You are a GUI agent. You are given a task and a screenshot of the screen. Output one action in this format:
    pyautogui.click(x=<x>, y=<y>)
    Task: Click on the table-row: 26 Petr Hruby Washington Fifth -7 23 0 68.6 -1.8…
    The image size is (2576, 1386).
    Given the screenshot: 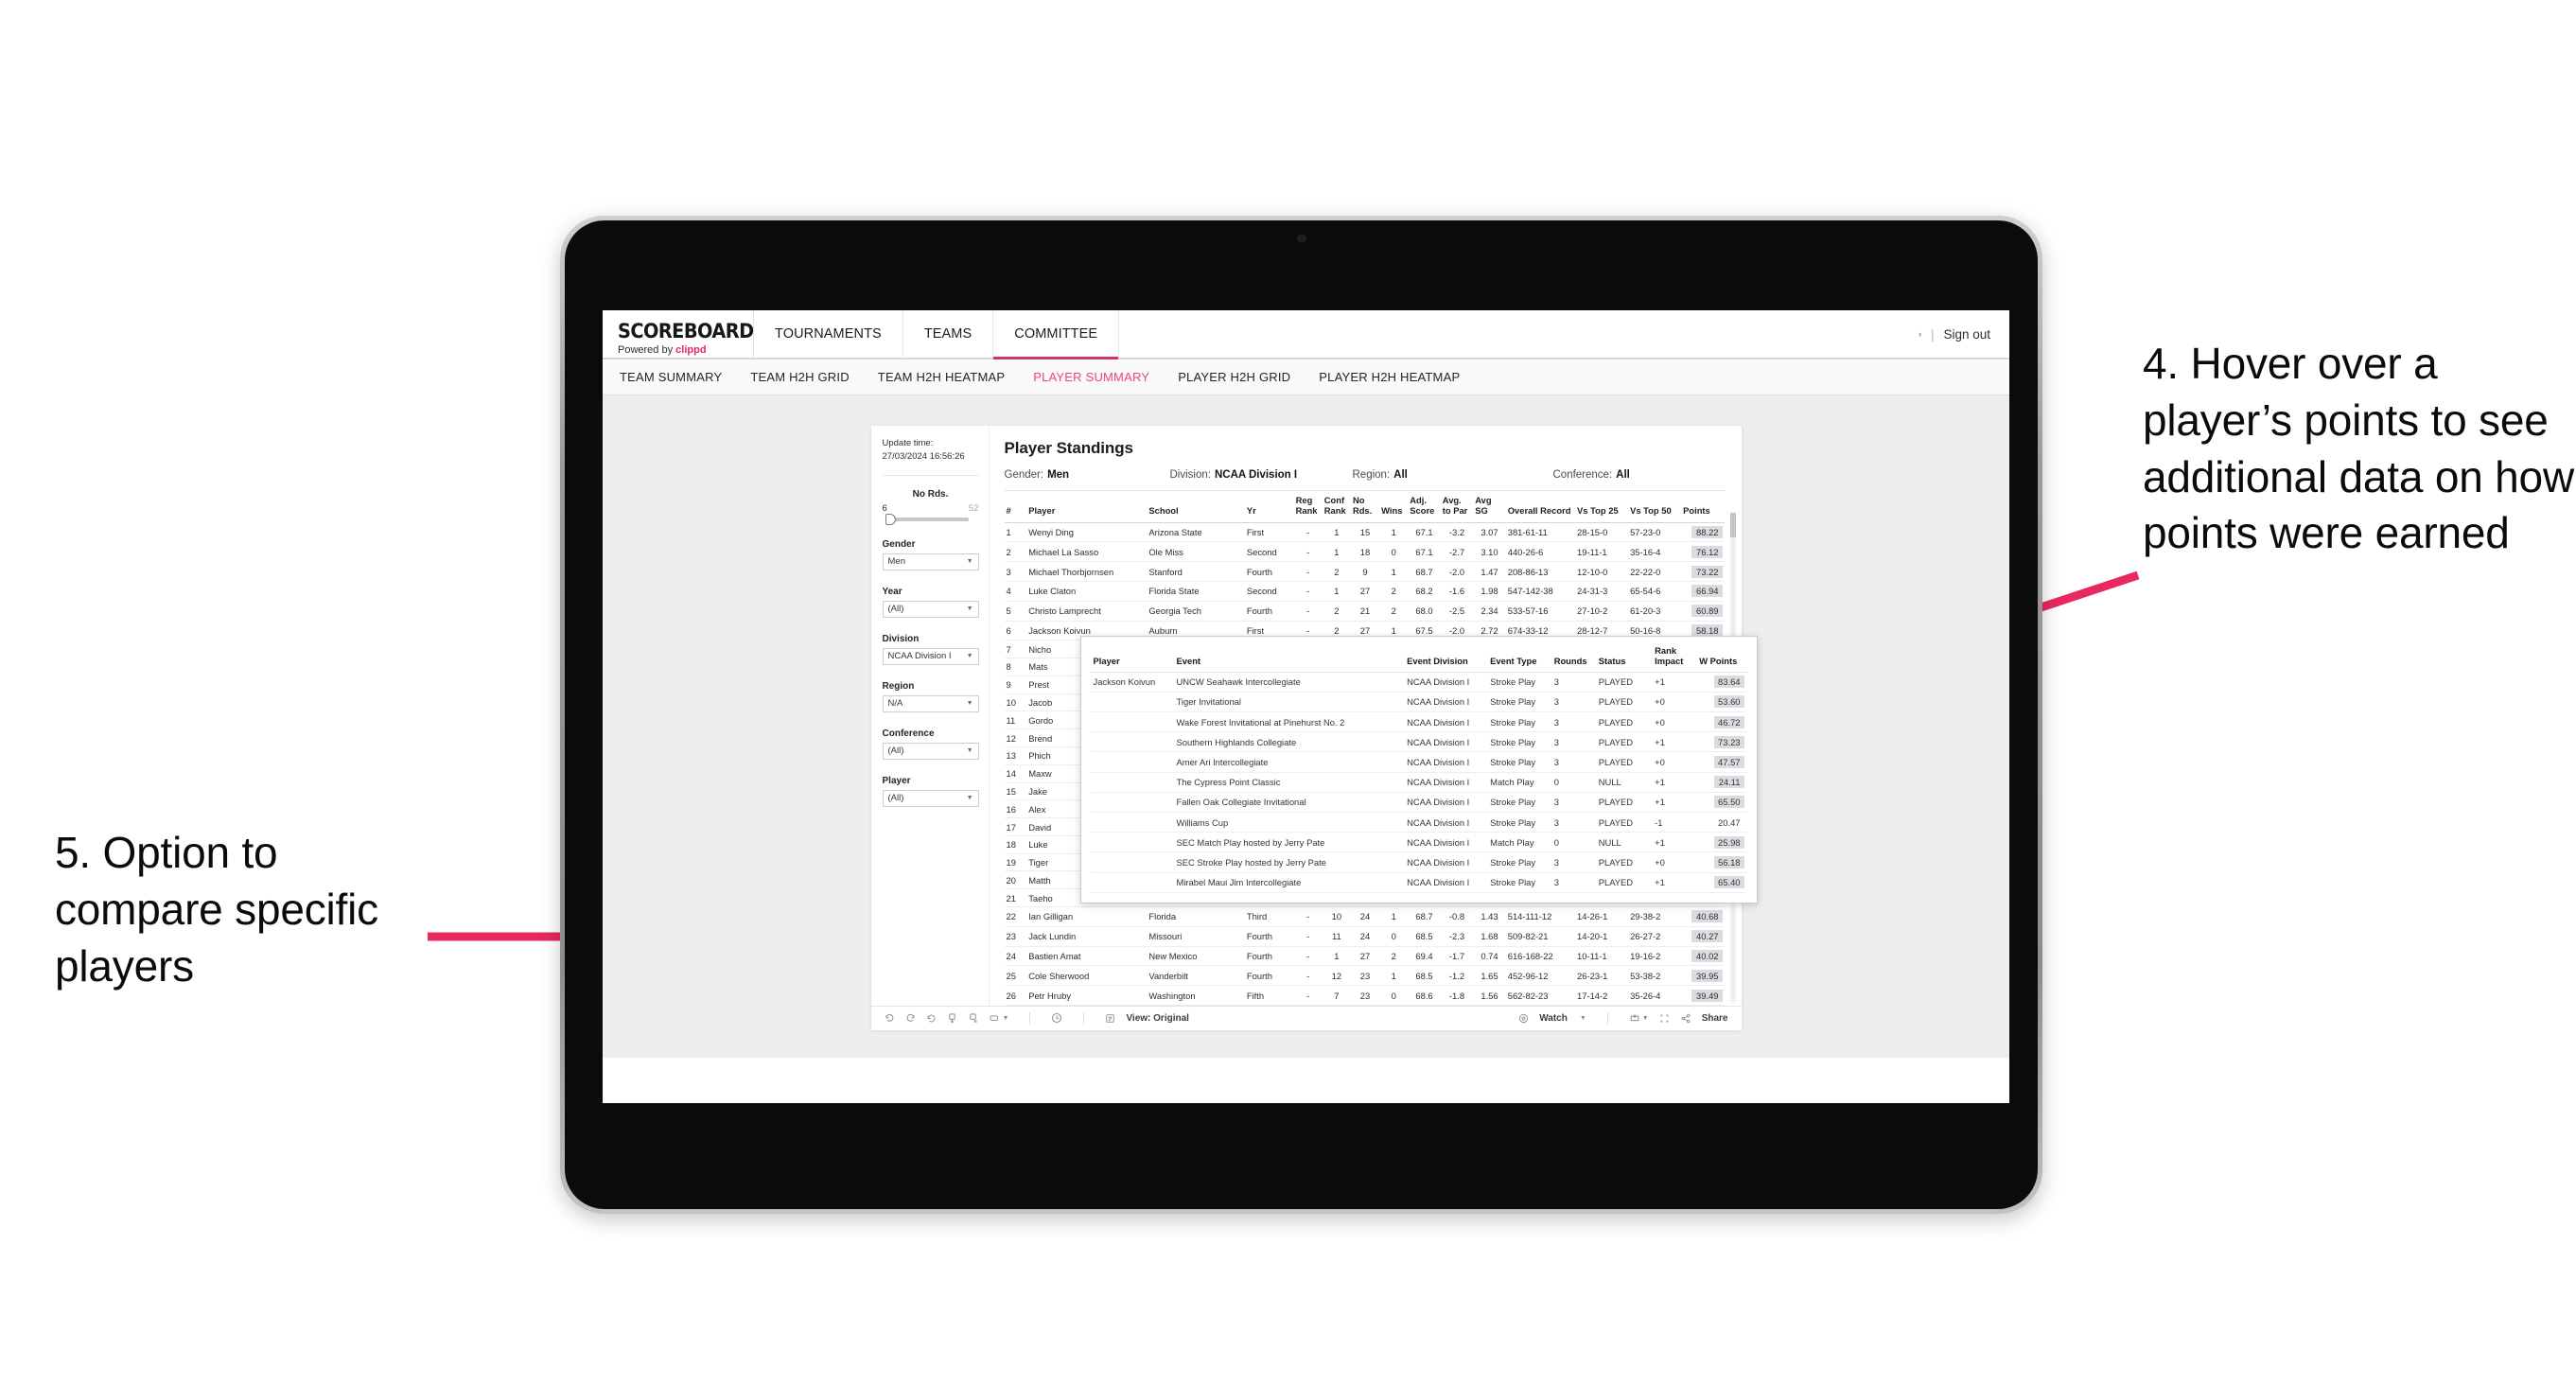 What is the action you would take?
    pyautogui.click(x=1365, y=995)
    